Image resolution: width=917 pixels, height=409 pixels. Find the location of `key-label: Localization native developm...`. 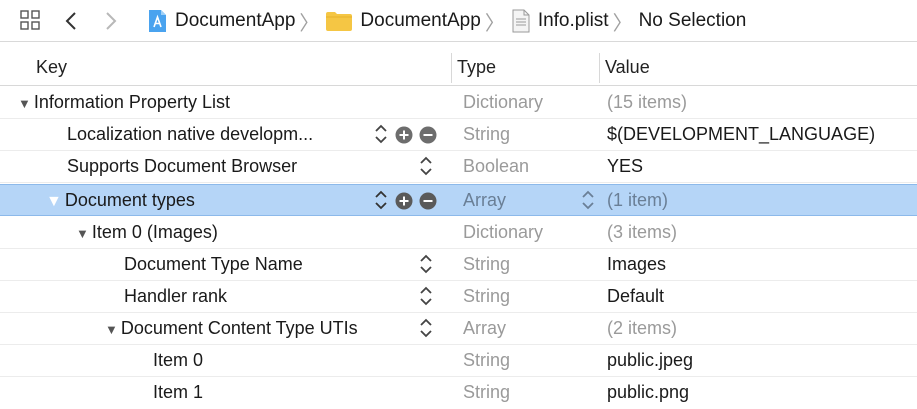

key-label: Localization native developm... is located at coordinates (190, 134).